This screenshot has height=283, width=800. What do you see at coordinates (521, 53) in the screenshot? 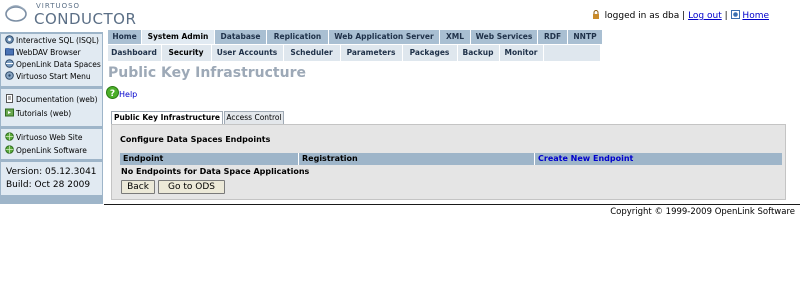
I see `subtab-monitor: Monitor` at bounding box center [521, 53].